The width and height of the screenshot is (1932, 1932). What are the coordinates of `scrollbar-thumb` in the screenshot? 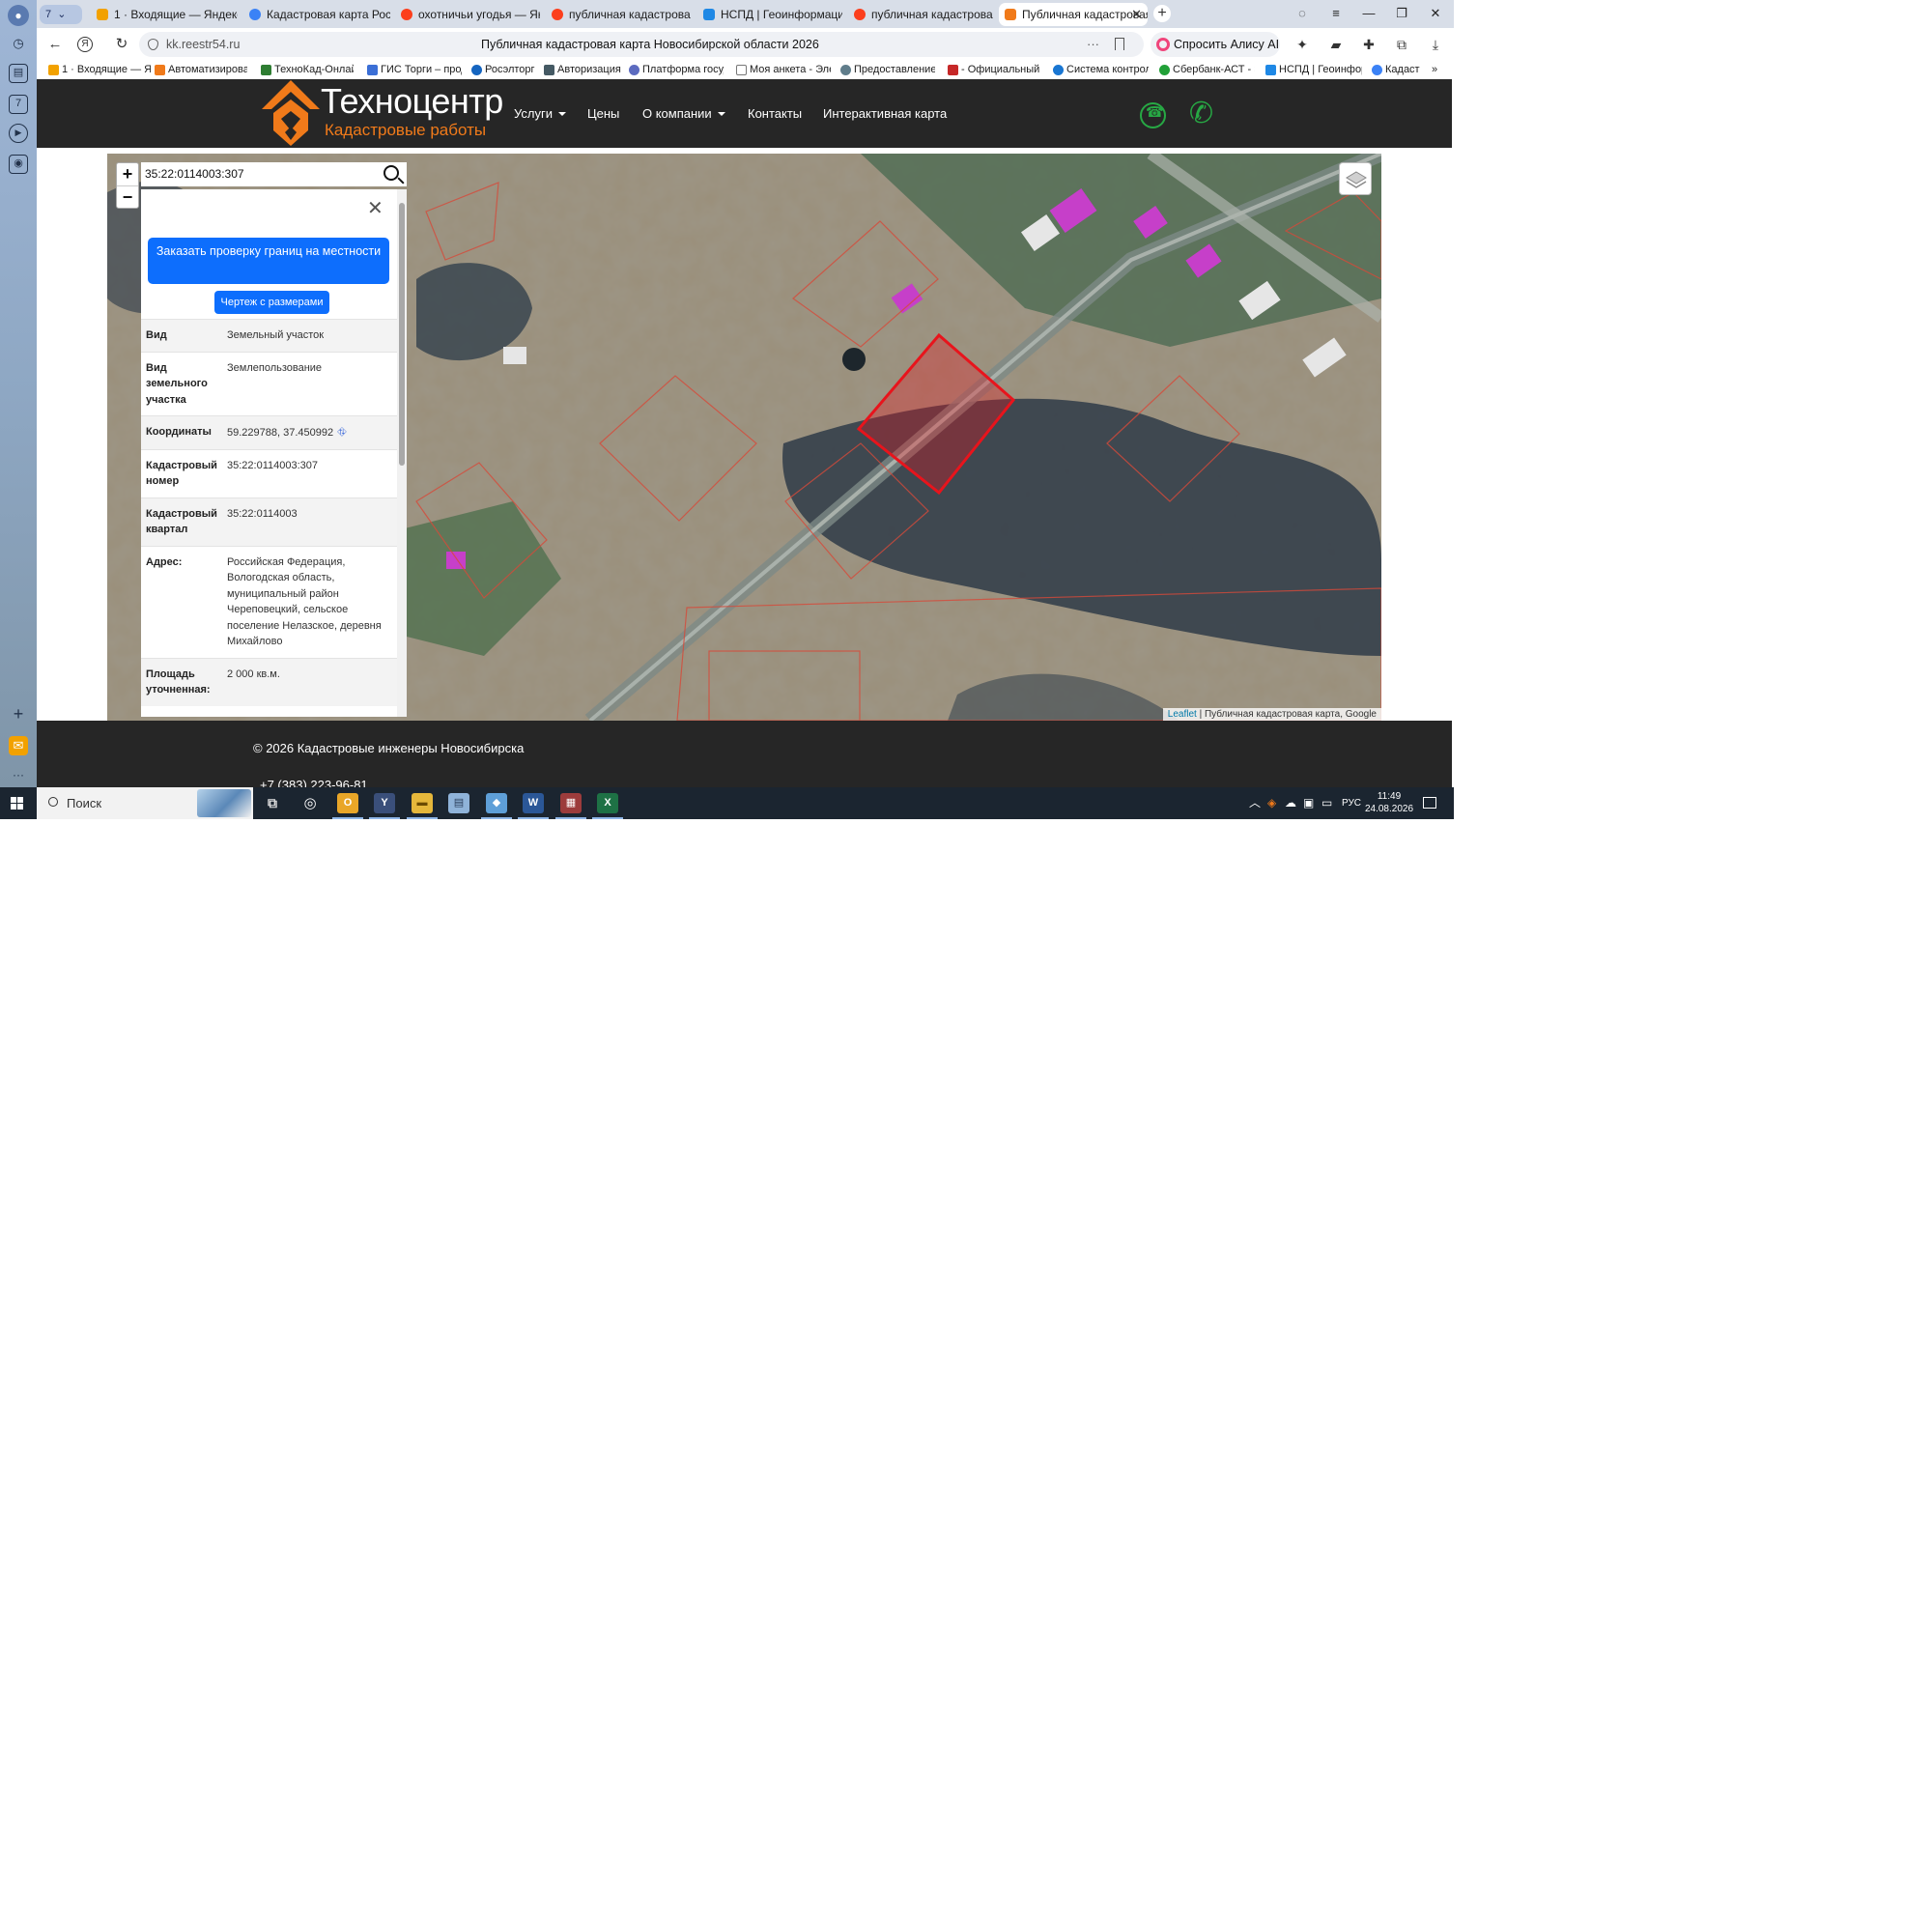 It's located at (402, 334).